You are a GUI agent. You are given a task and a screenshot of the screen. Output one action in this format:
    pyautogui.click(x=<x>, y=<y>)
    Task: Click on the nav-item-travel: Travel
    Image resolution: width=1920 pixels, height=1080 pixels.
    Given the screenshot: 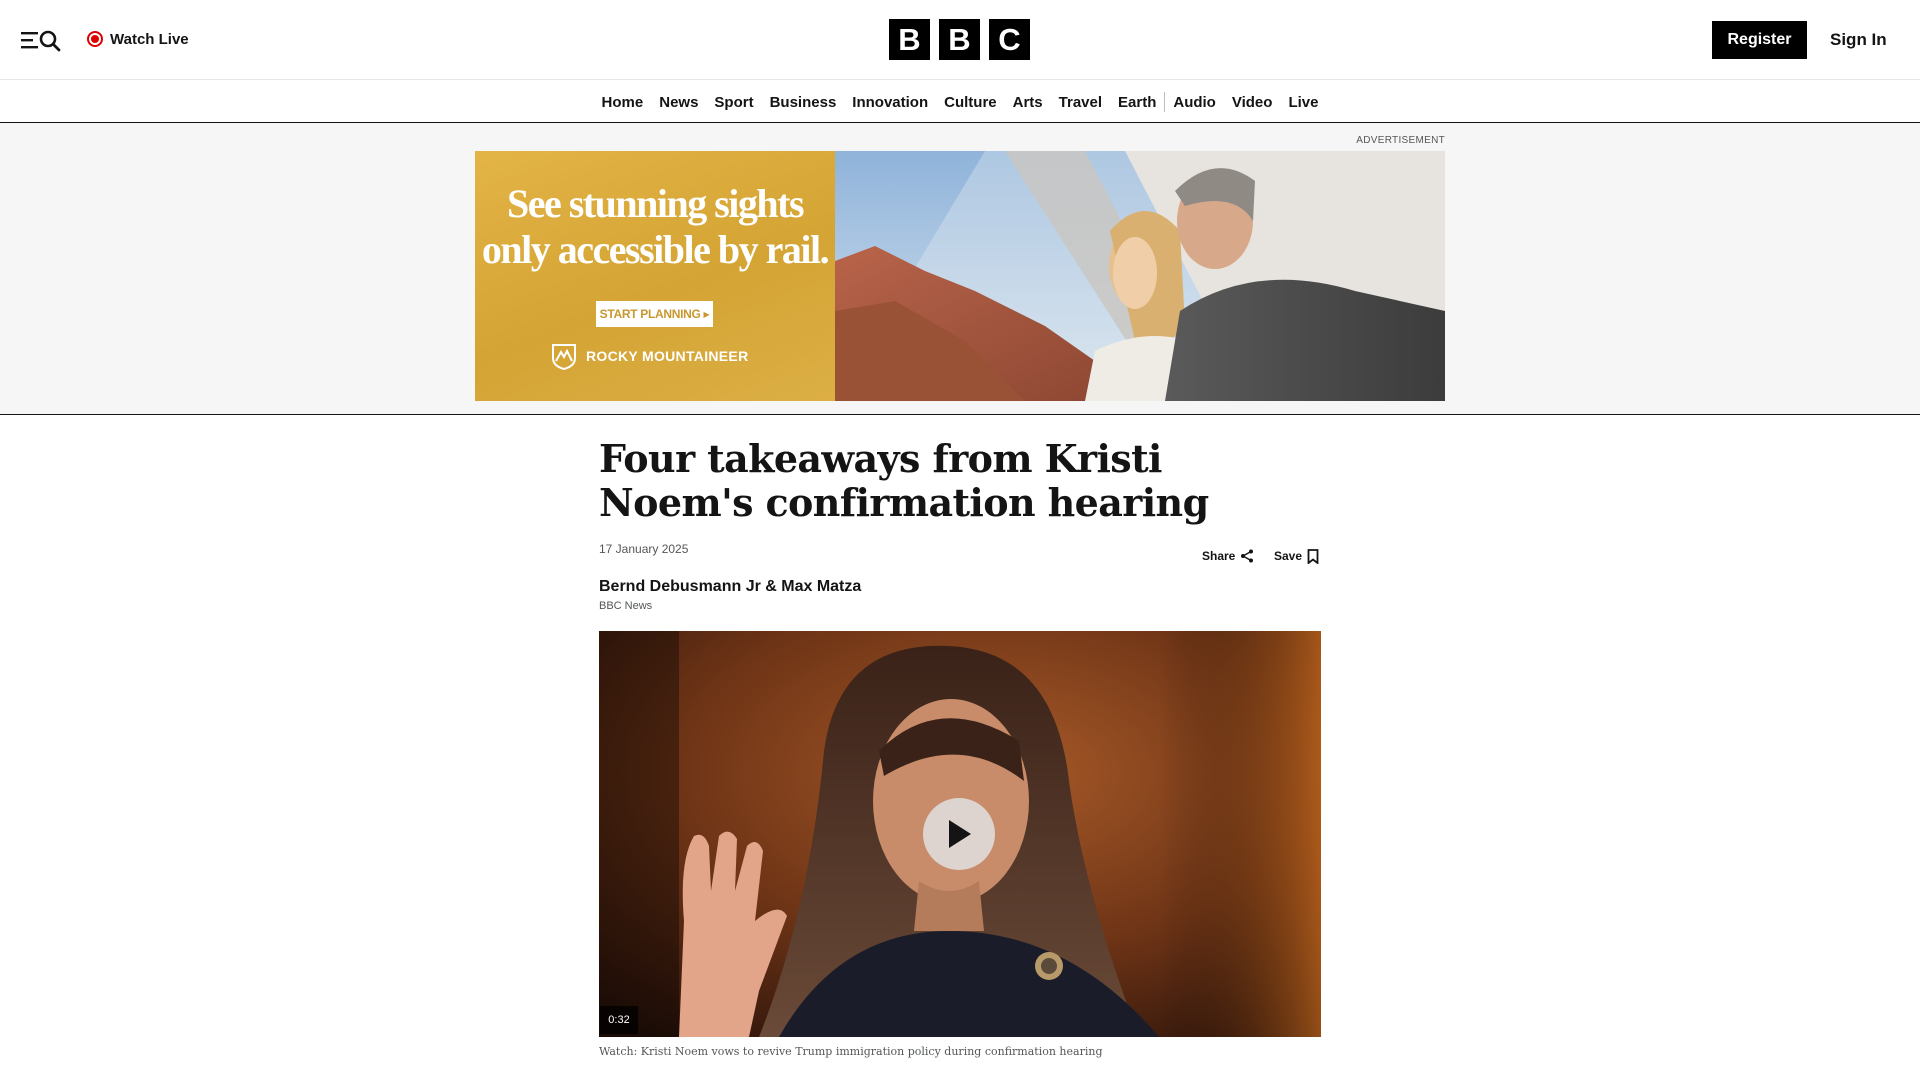 What is the action you would take?
    pyautogui.click(x=1080, y=102)
    